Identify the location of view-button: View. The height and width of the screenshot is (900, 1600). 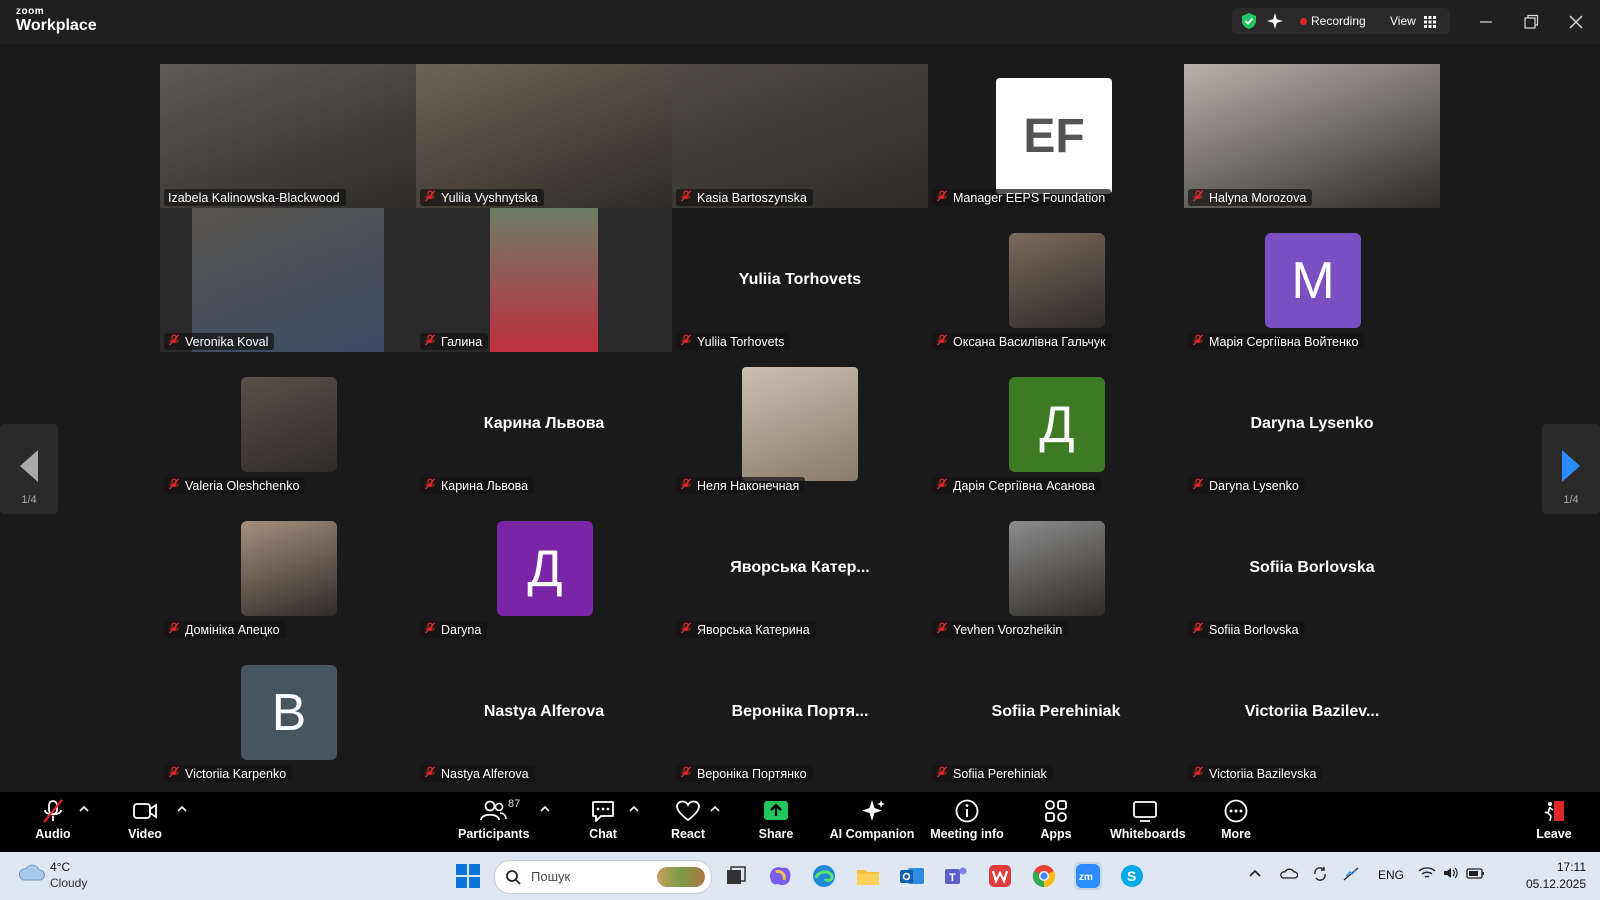
(1403, 21).